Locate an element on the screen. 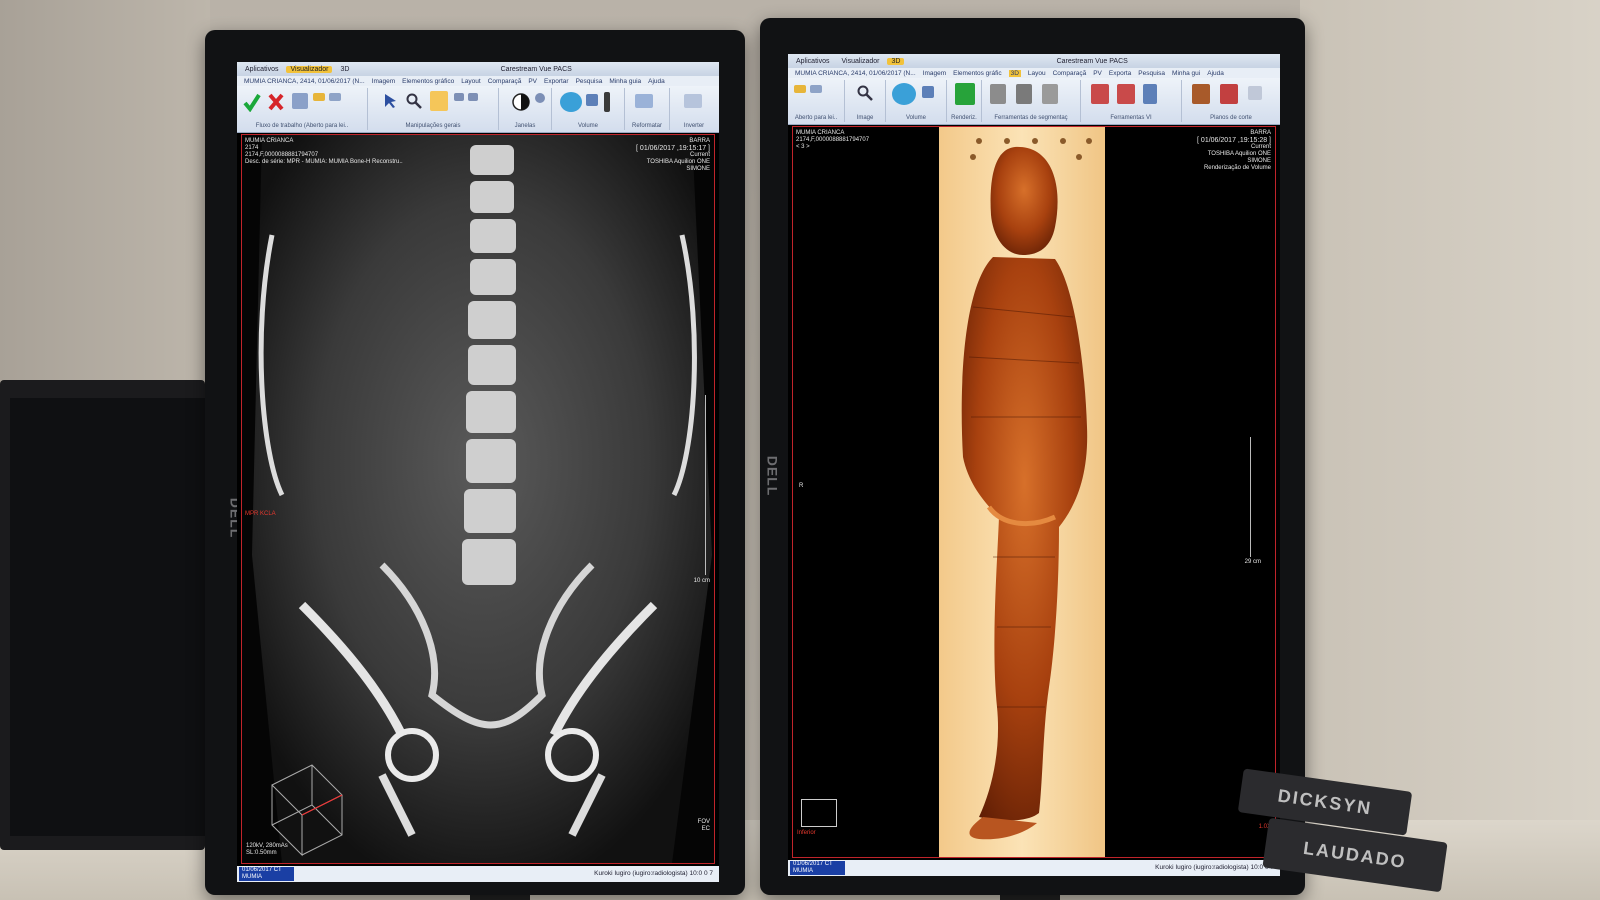 Image resolution: width=1600 pixels, height=900 pixels. right-menu-elementos: Elementos gráfic is located at coordinates (977, 73).